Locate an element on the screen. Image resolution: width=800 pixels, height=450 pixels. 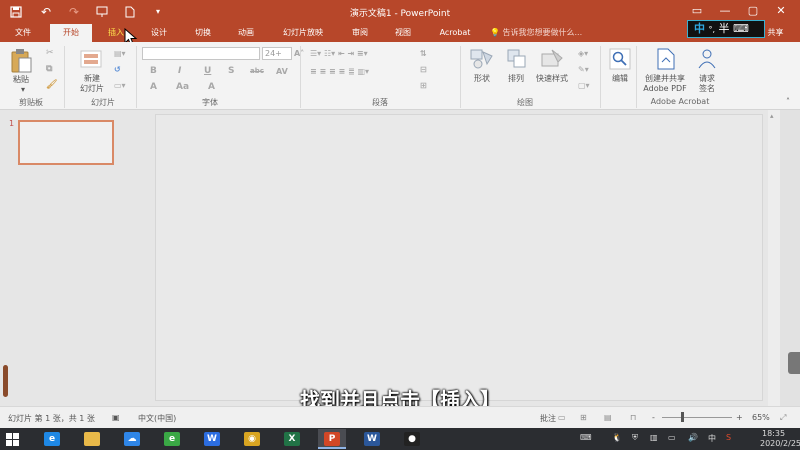
tab-animations: 动画 is located at coordinates (246, 33).